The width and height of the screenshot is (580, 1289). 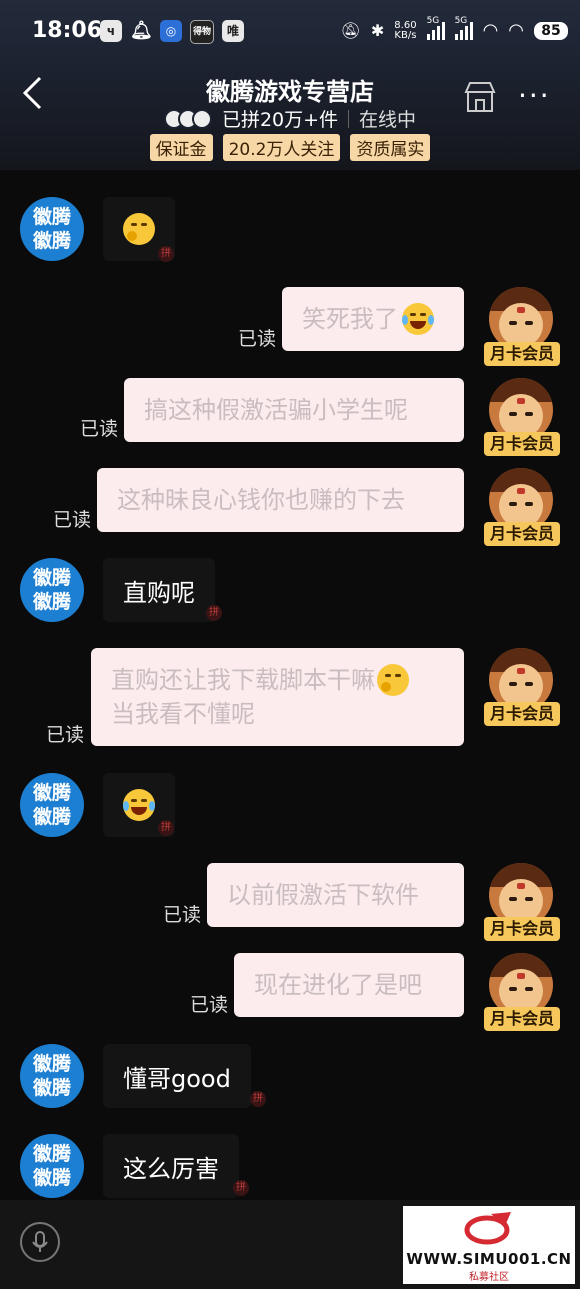 I want to click on message-bubble: 这种昧良心钱你也赚的下去, so click(x=280, y=500).